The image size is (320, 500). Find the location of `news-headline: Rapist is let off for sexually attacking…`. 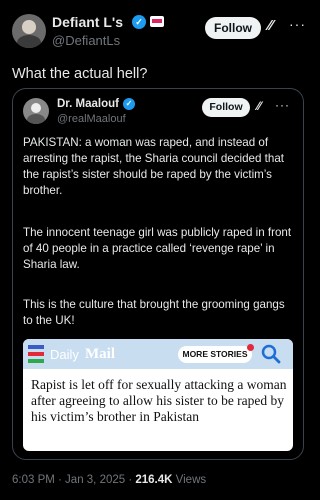

news-headline: Rapist is let off for sexually attacking… is located at coordinates (159, 401).